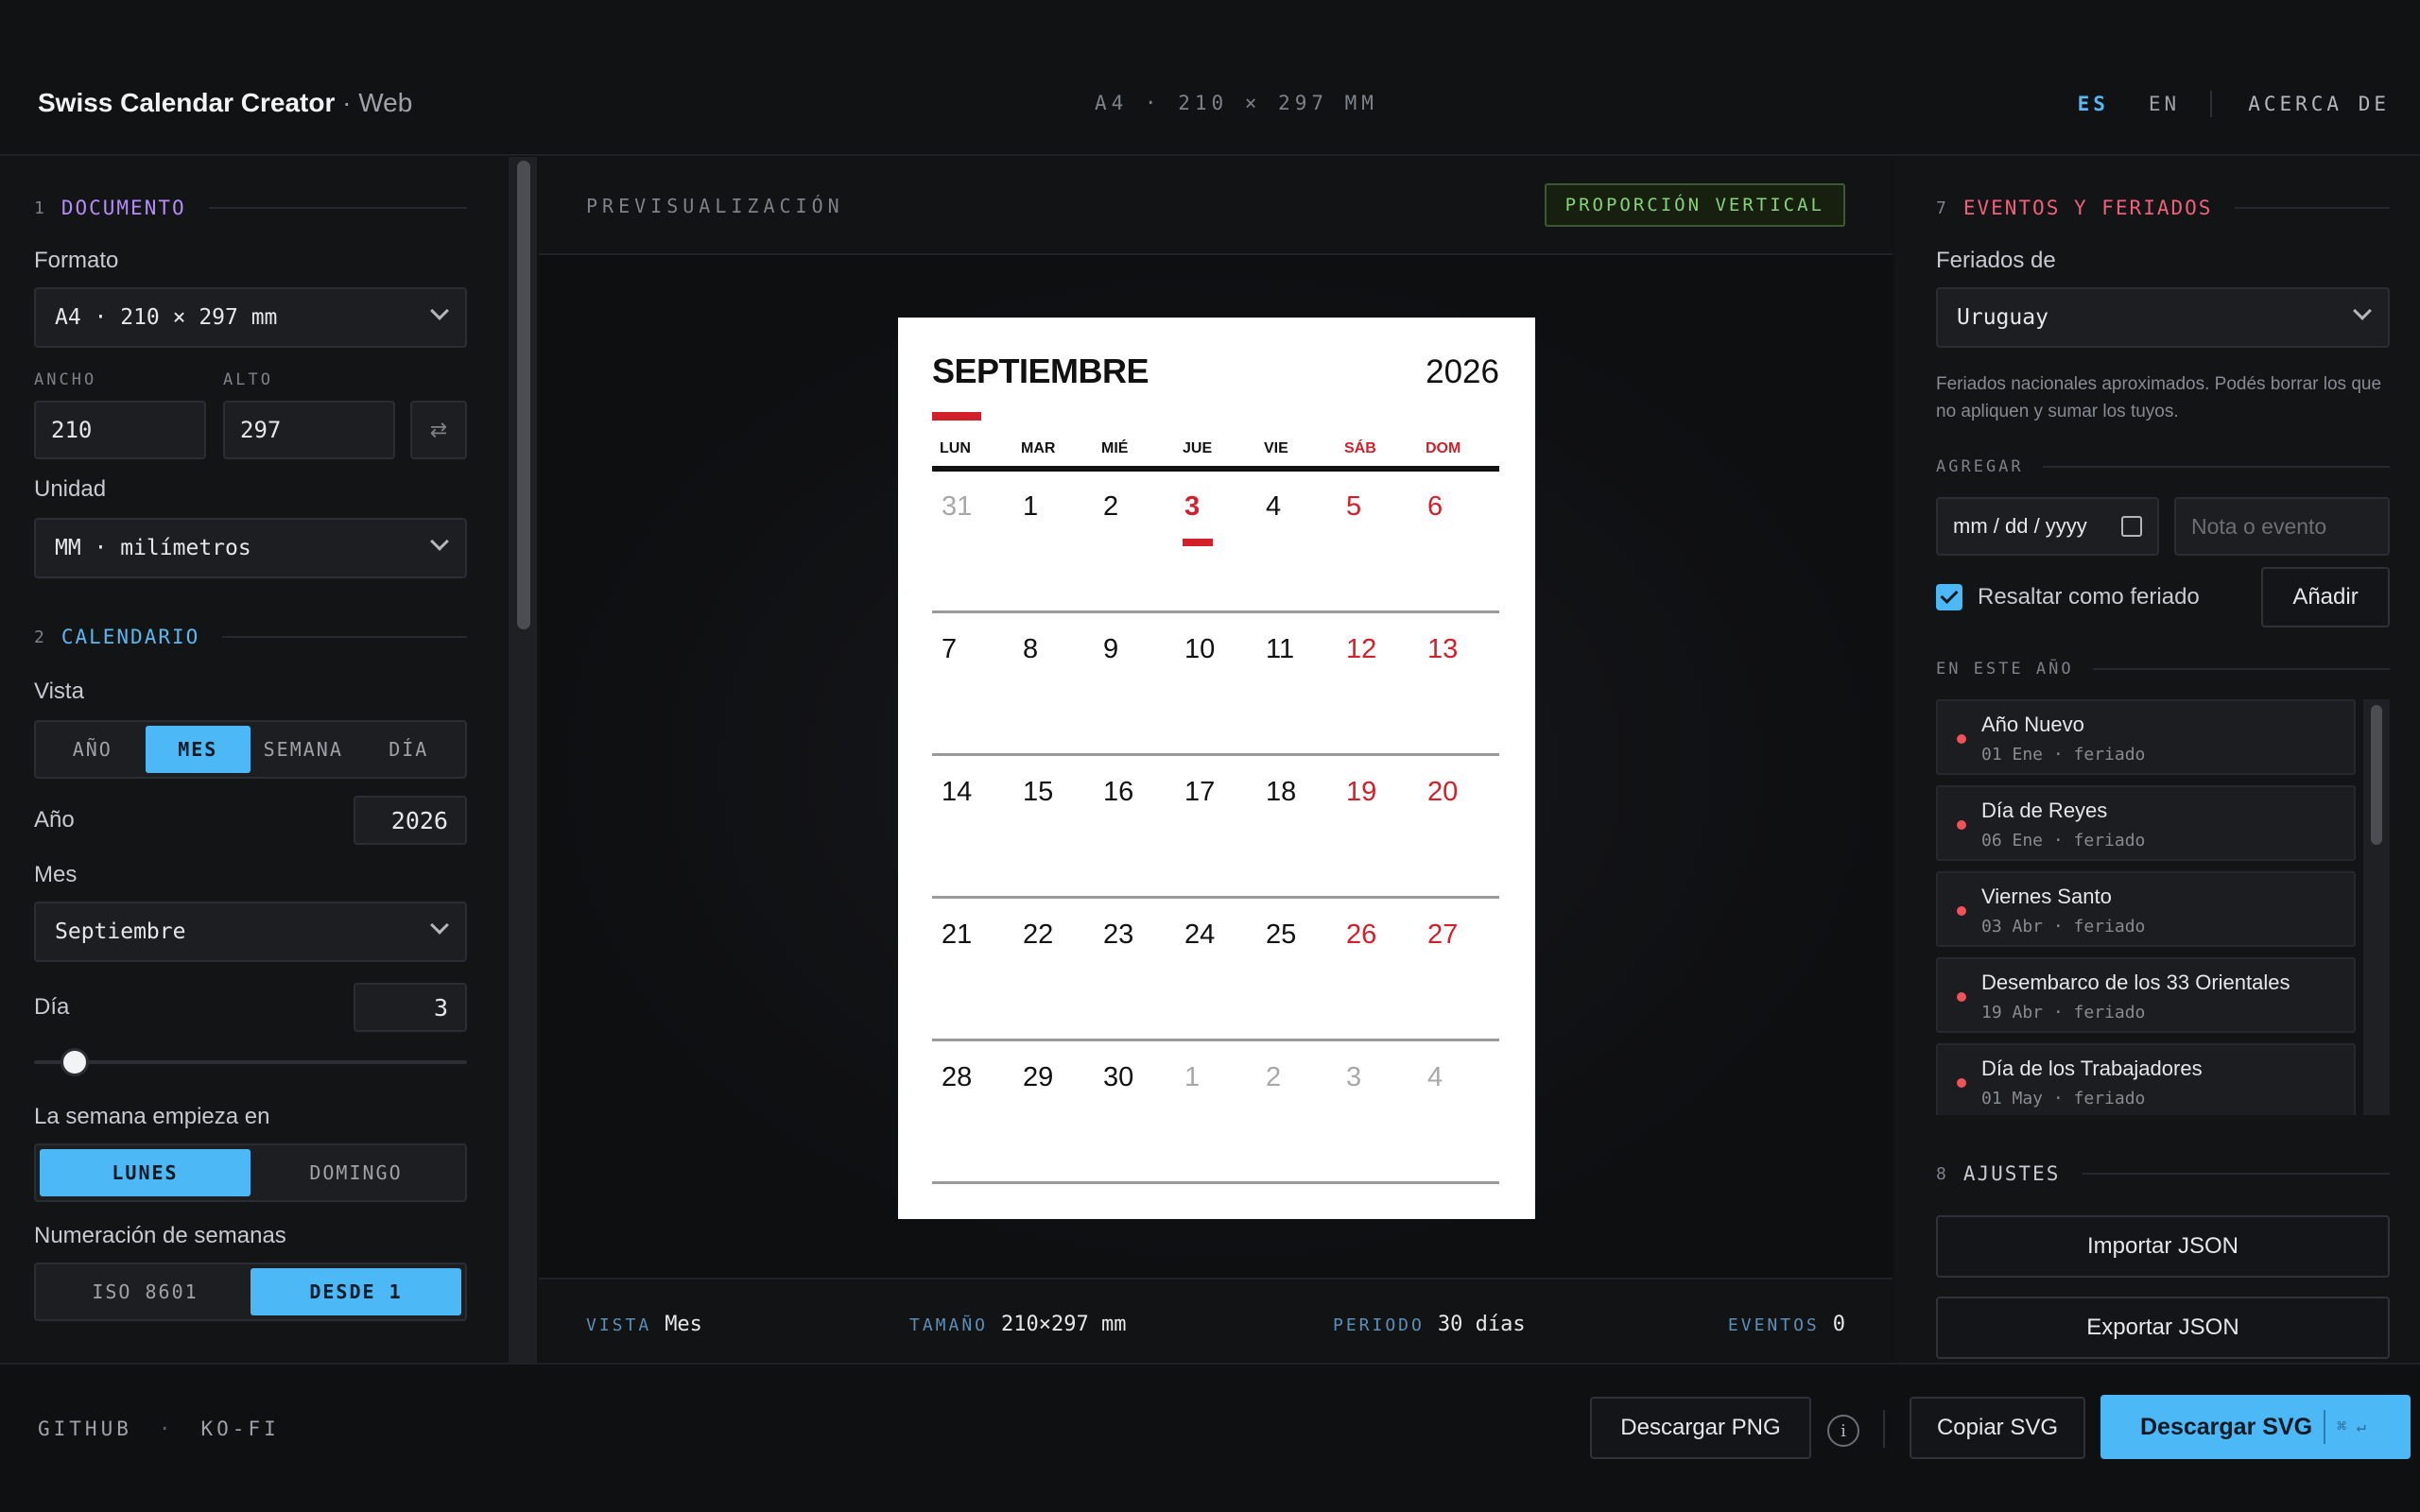 This screenshot has width=2420, height=1512. What do you see at coordinates (957, 792) in the screenshot?
I see `calendar-day: 14` at bounding box center [957, 792].